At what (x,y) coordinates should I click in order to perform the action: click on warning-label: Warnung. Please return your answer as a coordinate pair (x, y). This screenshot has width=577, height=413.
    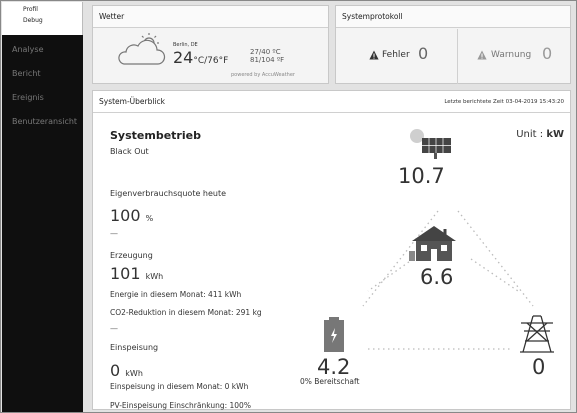
    Looking at the image, I should click on (511, 55).